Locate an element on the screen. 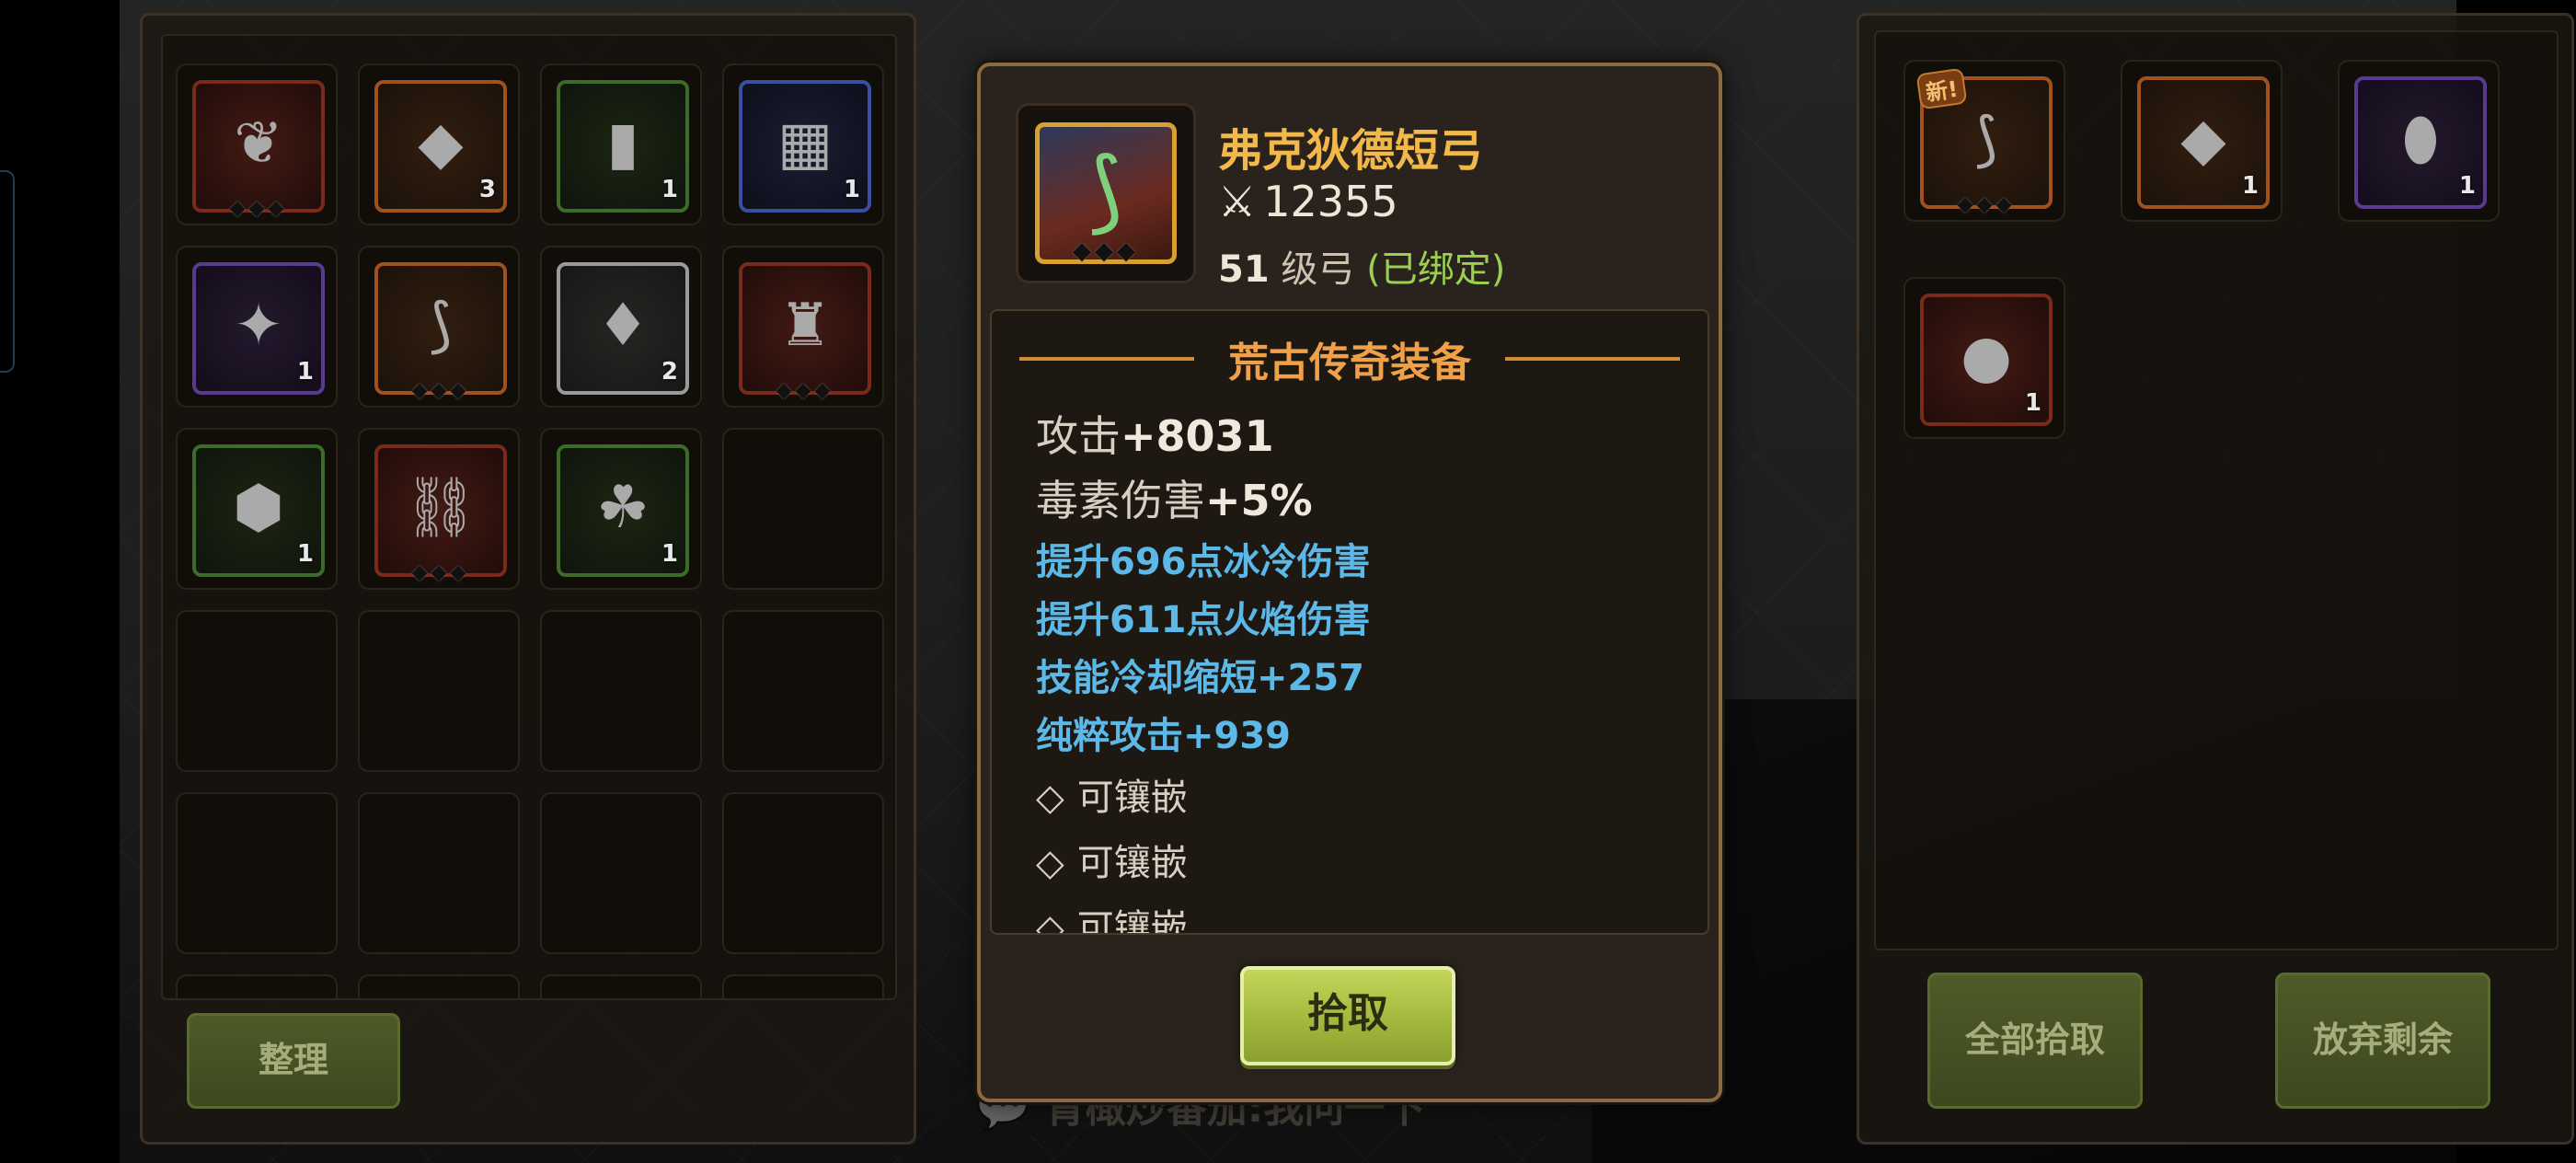 This screenshot has height=1163, width=2576. divider-right is located at coordinates (1592, 359).